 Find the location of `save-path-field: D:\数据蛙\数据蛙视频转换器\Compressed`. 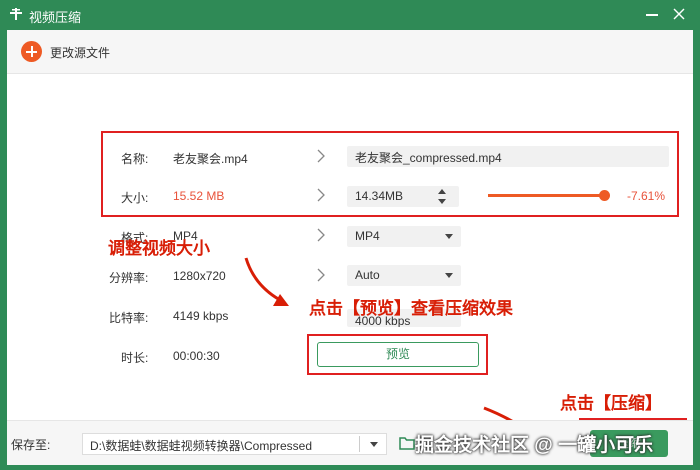

save-path-field: D:\数据蛙\数据蛙视频转换器\Compressed is located at coordinates (234, 444).